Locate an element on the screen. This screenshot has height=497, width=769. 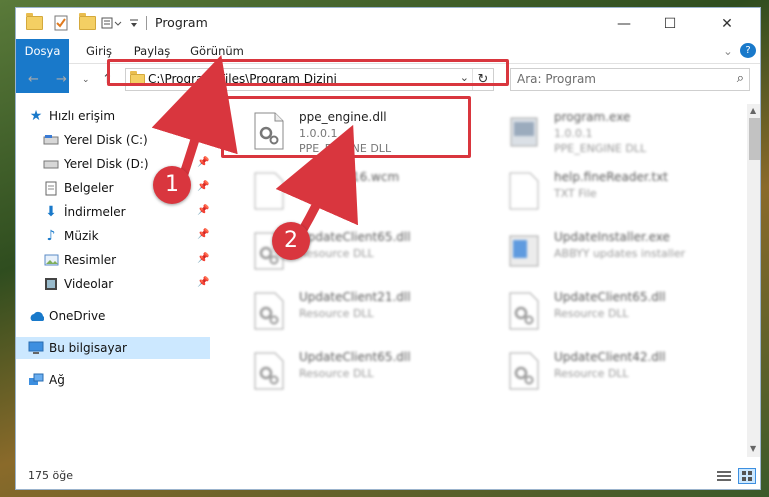
file-item: UpdateClient42.dll Resource DLL is located at coordinates (608, 373).